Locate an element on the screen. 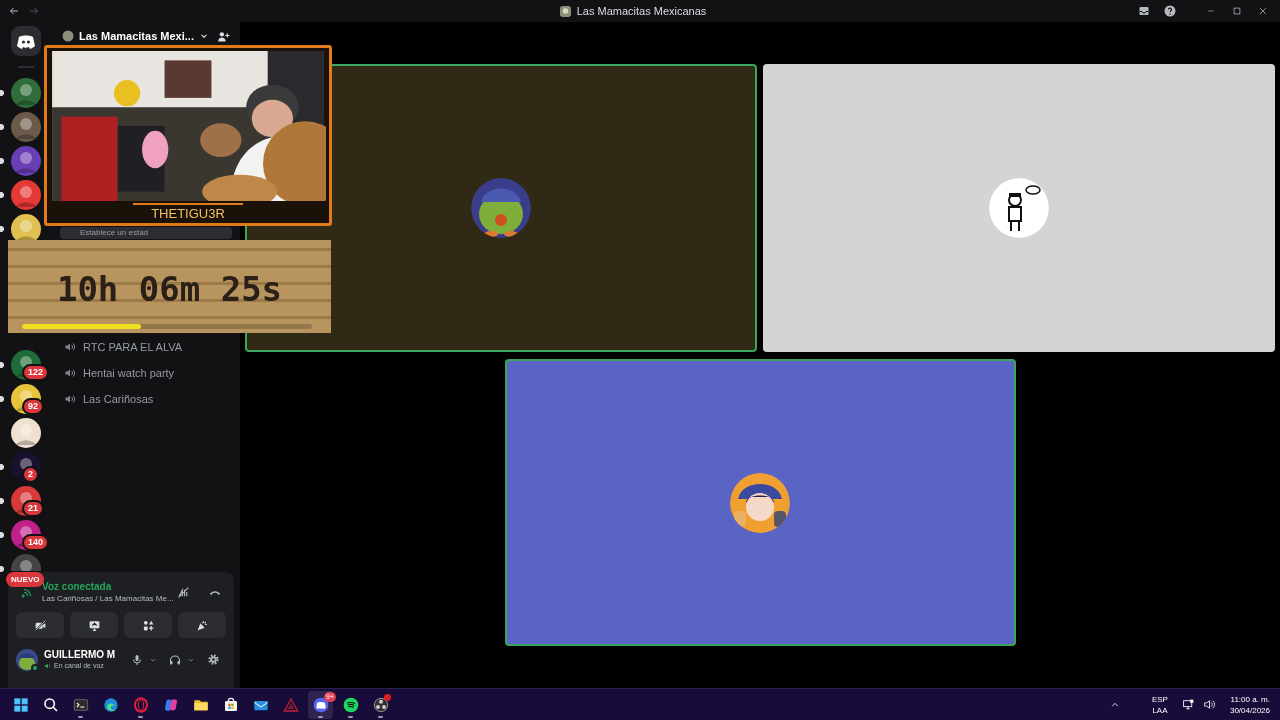 This screenshot has height=720, width=1280. noise-suppression-icon is located at coordinates (183, 592).